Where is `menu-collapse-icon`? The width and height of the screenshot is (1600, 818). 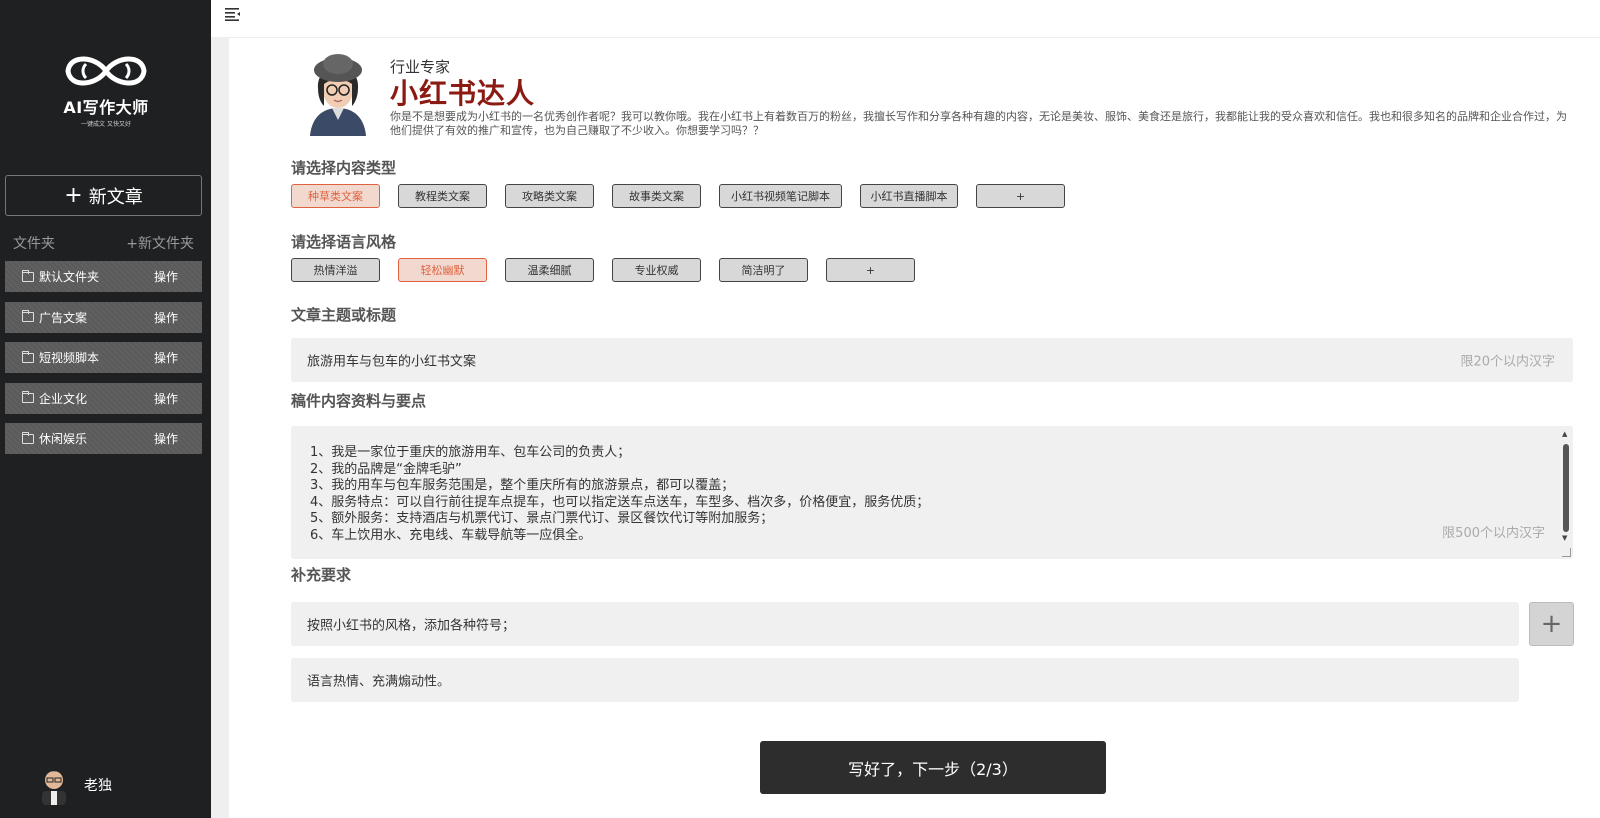
menu-collapse-icon is located at coordinates (233, 14).